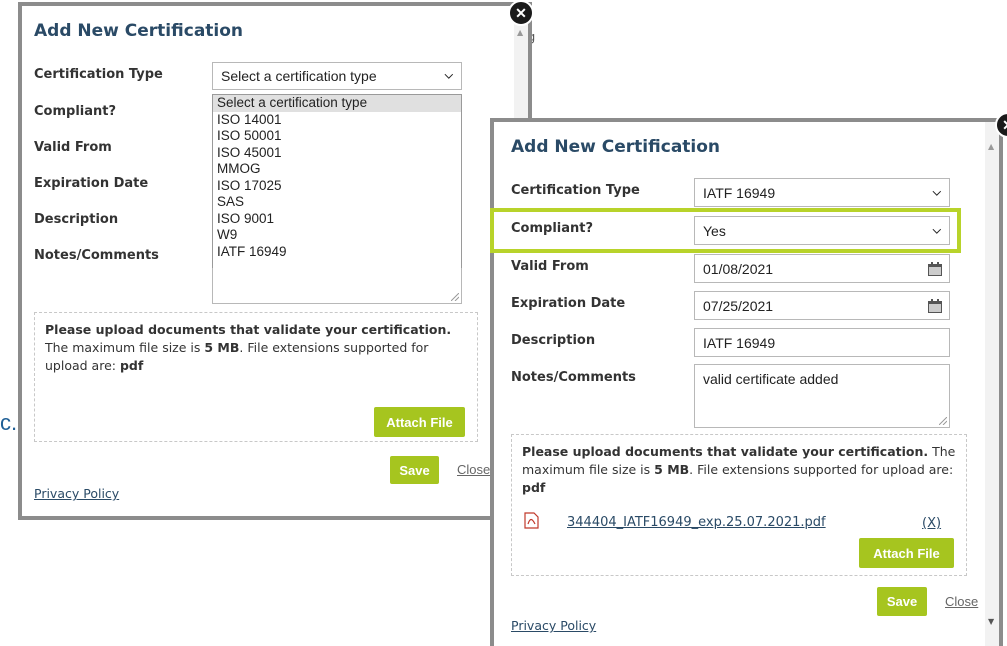 The image size is (1007, 646). I want to click on valid-from-date-input: 01/08/2021, so click(822, 268).